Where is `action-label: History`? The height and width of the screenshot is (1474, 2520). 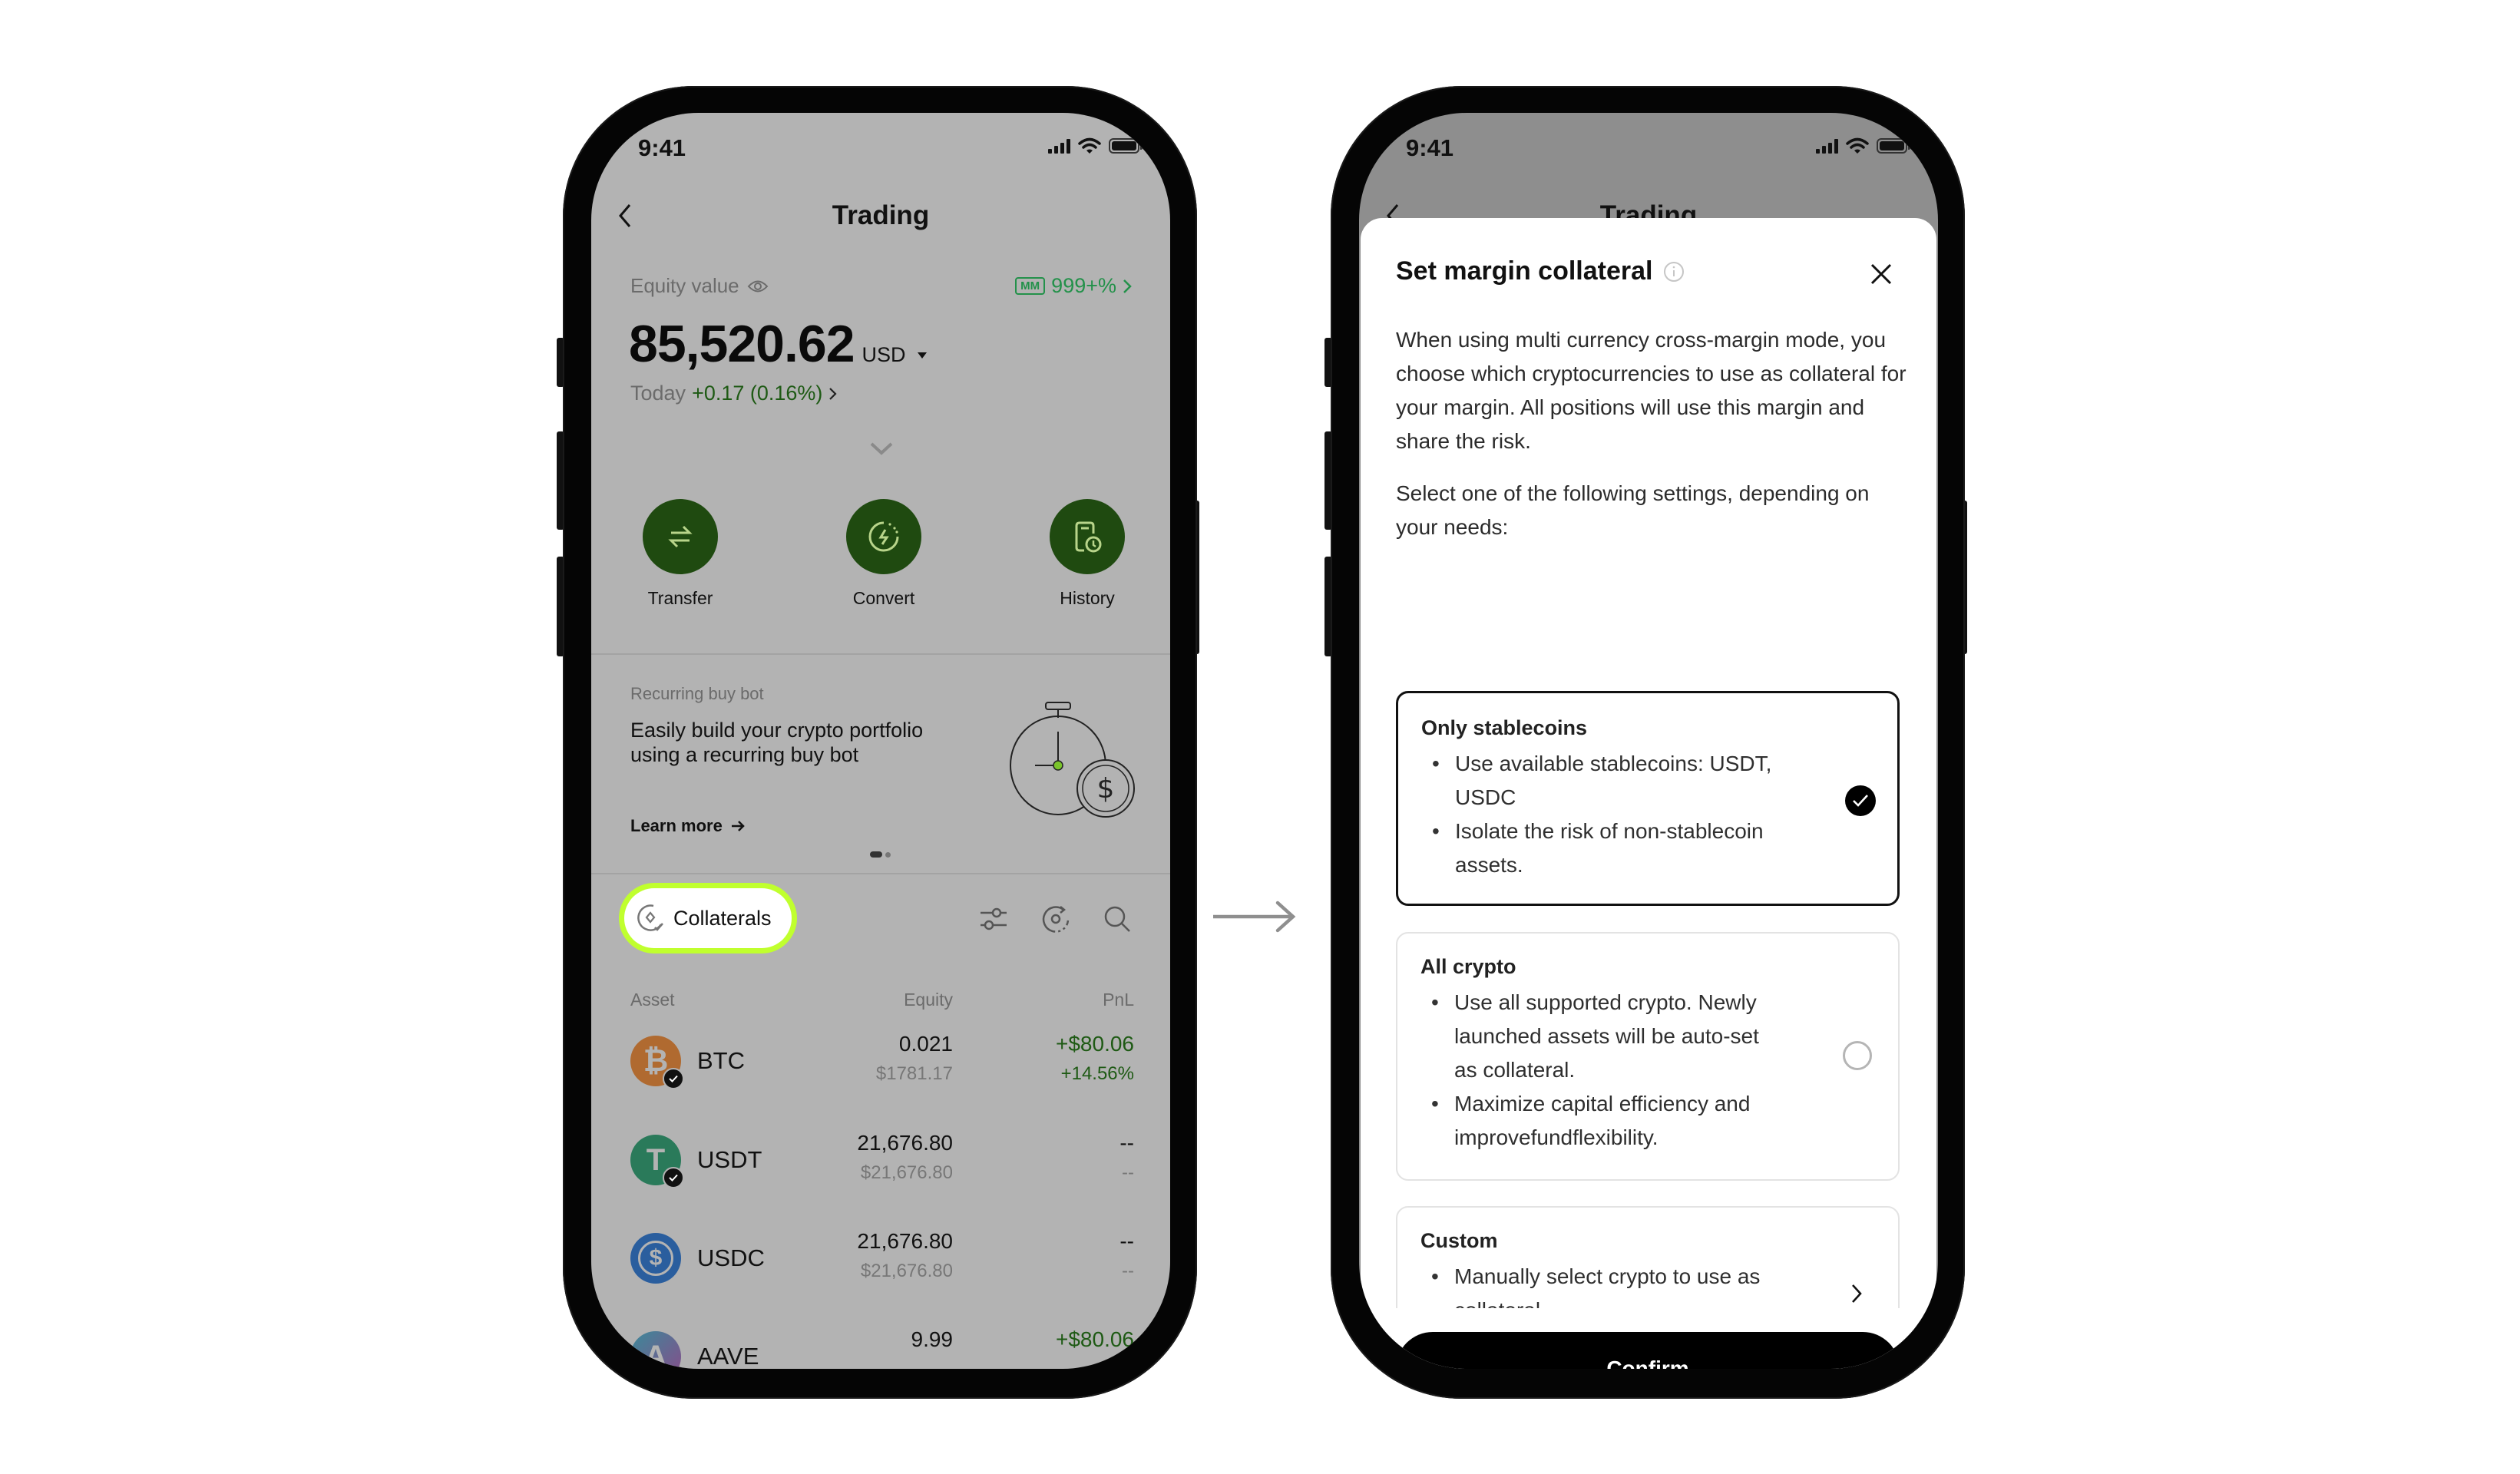
action-label: History is located at coordinates (1087, 598).